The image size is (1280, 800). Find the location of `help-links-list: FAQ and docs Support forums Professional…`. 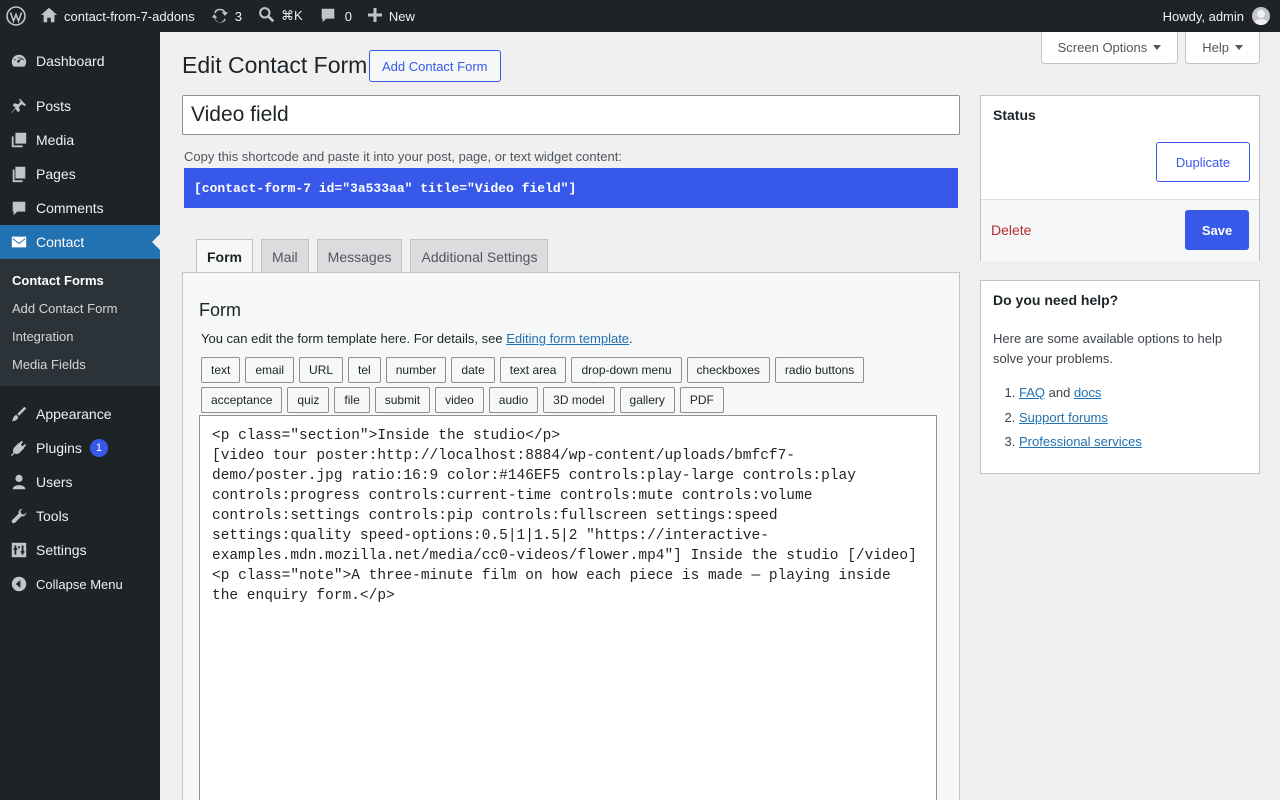

help-links-list: FAQ and docs Support forums Professional… is located at coordinates (1080, 418).